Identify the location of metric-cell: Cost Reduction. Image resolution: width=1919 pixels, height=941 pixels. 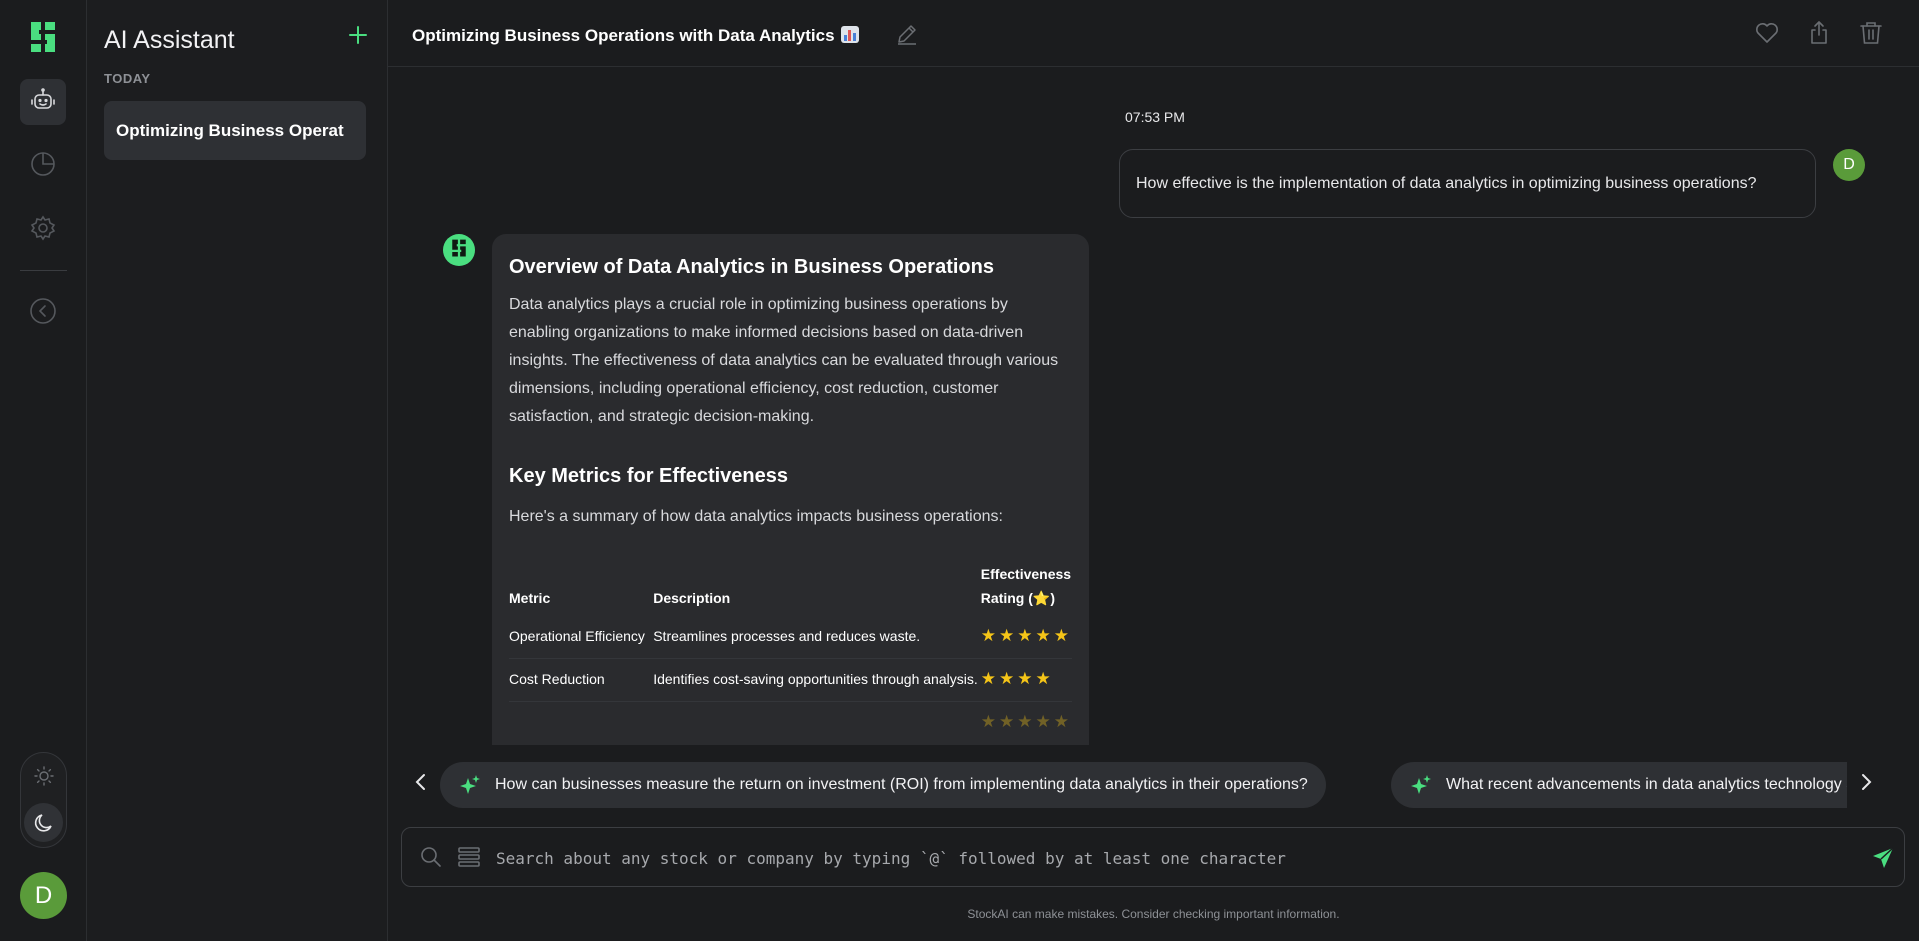
(581, 680).